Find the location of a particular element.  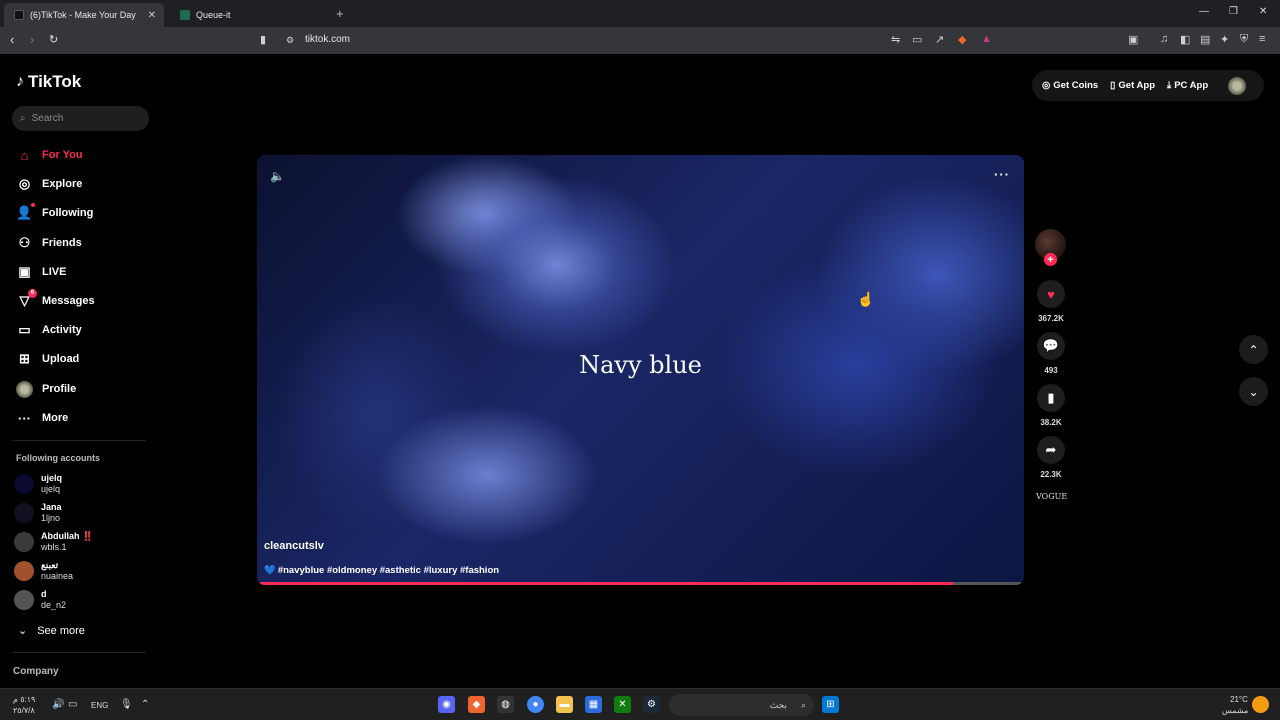

nav-friends: ⚇ Friends is located at coordinates (49, 243).